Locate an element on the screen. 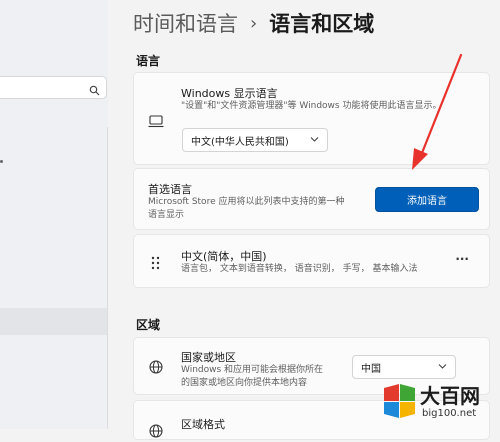 This screenshot has height=442, width=500. watermark-logo-icon is located at coordinates (399, 401).